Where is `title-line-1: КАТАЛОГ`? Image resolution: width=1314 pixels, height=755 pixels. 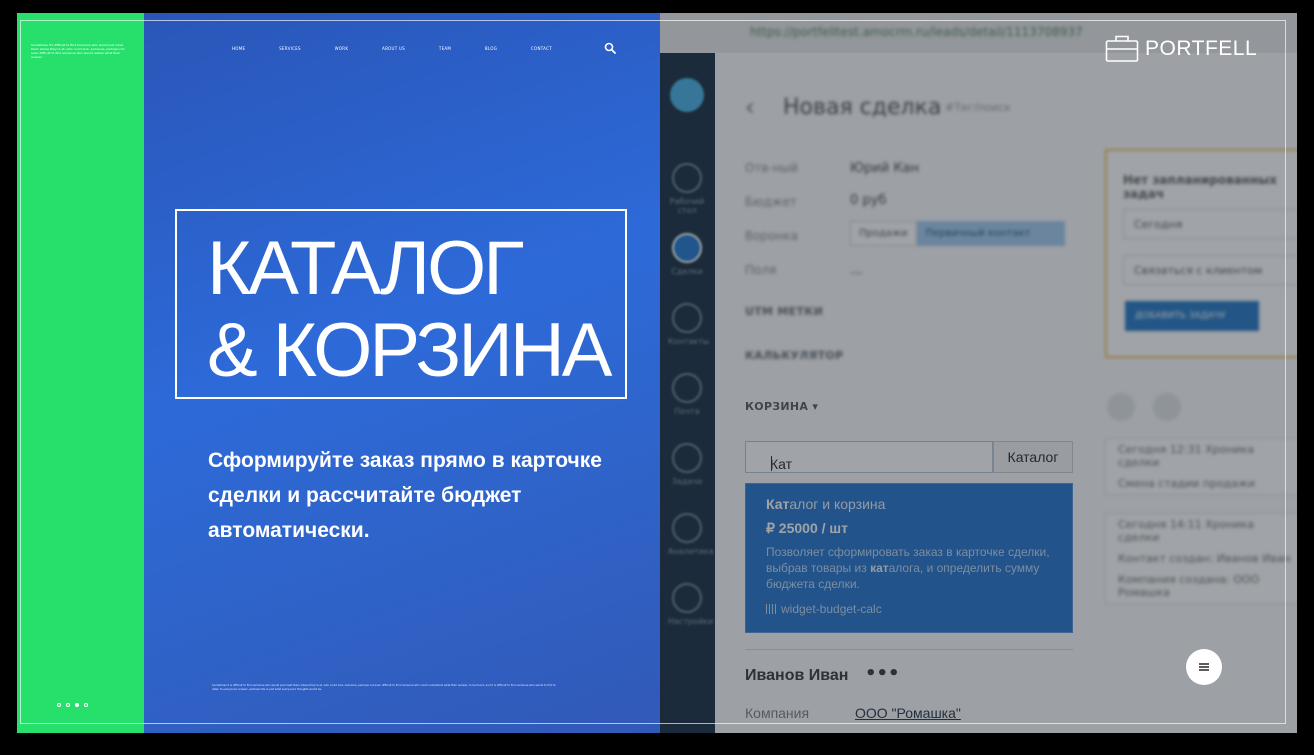 title-line-1: КАТАЛОГ is located at coordinates (365, 268).